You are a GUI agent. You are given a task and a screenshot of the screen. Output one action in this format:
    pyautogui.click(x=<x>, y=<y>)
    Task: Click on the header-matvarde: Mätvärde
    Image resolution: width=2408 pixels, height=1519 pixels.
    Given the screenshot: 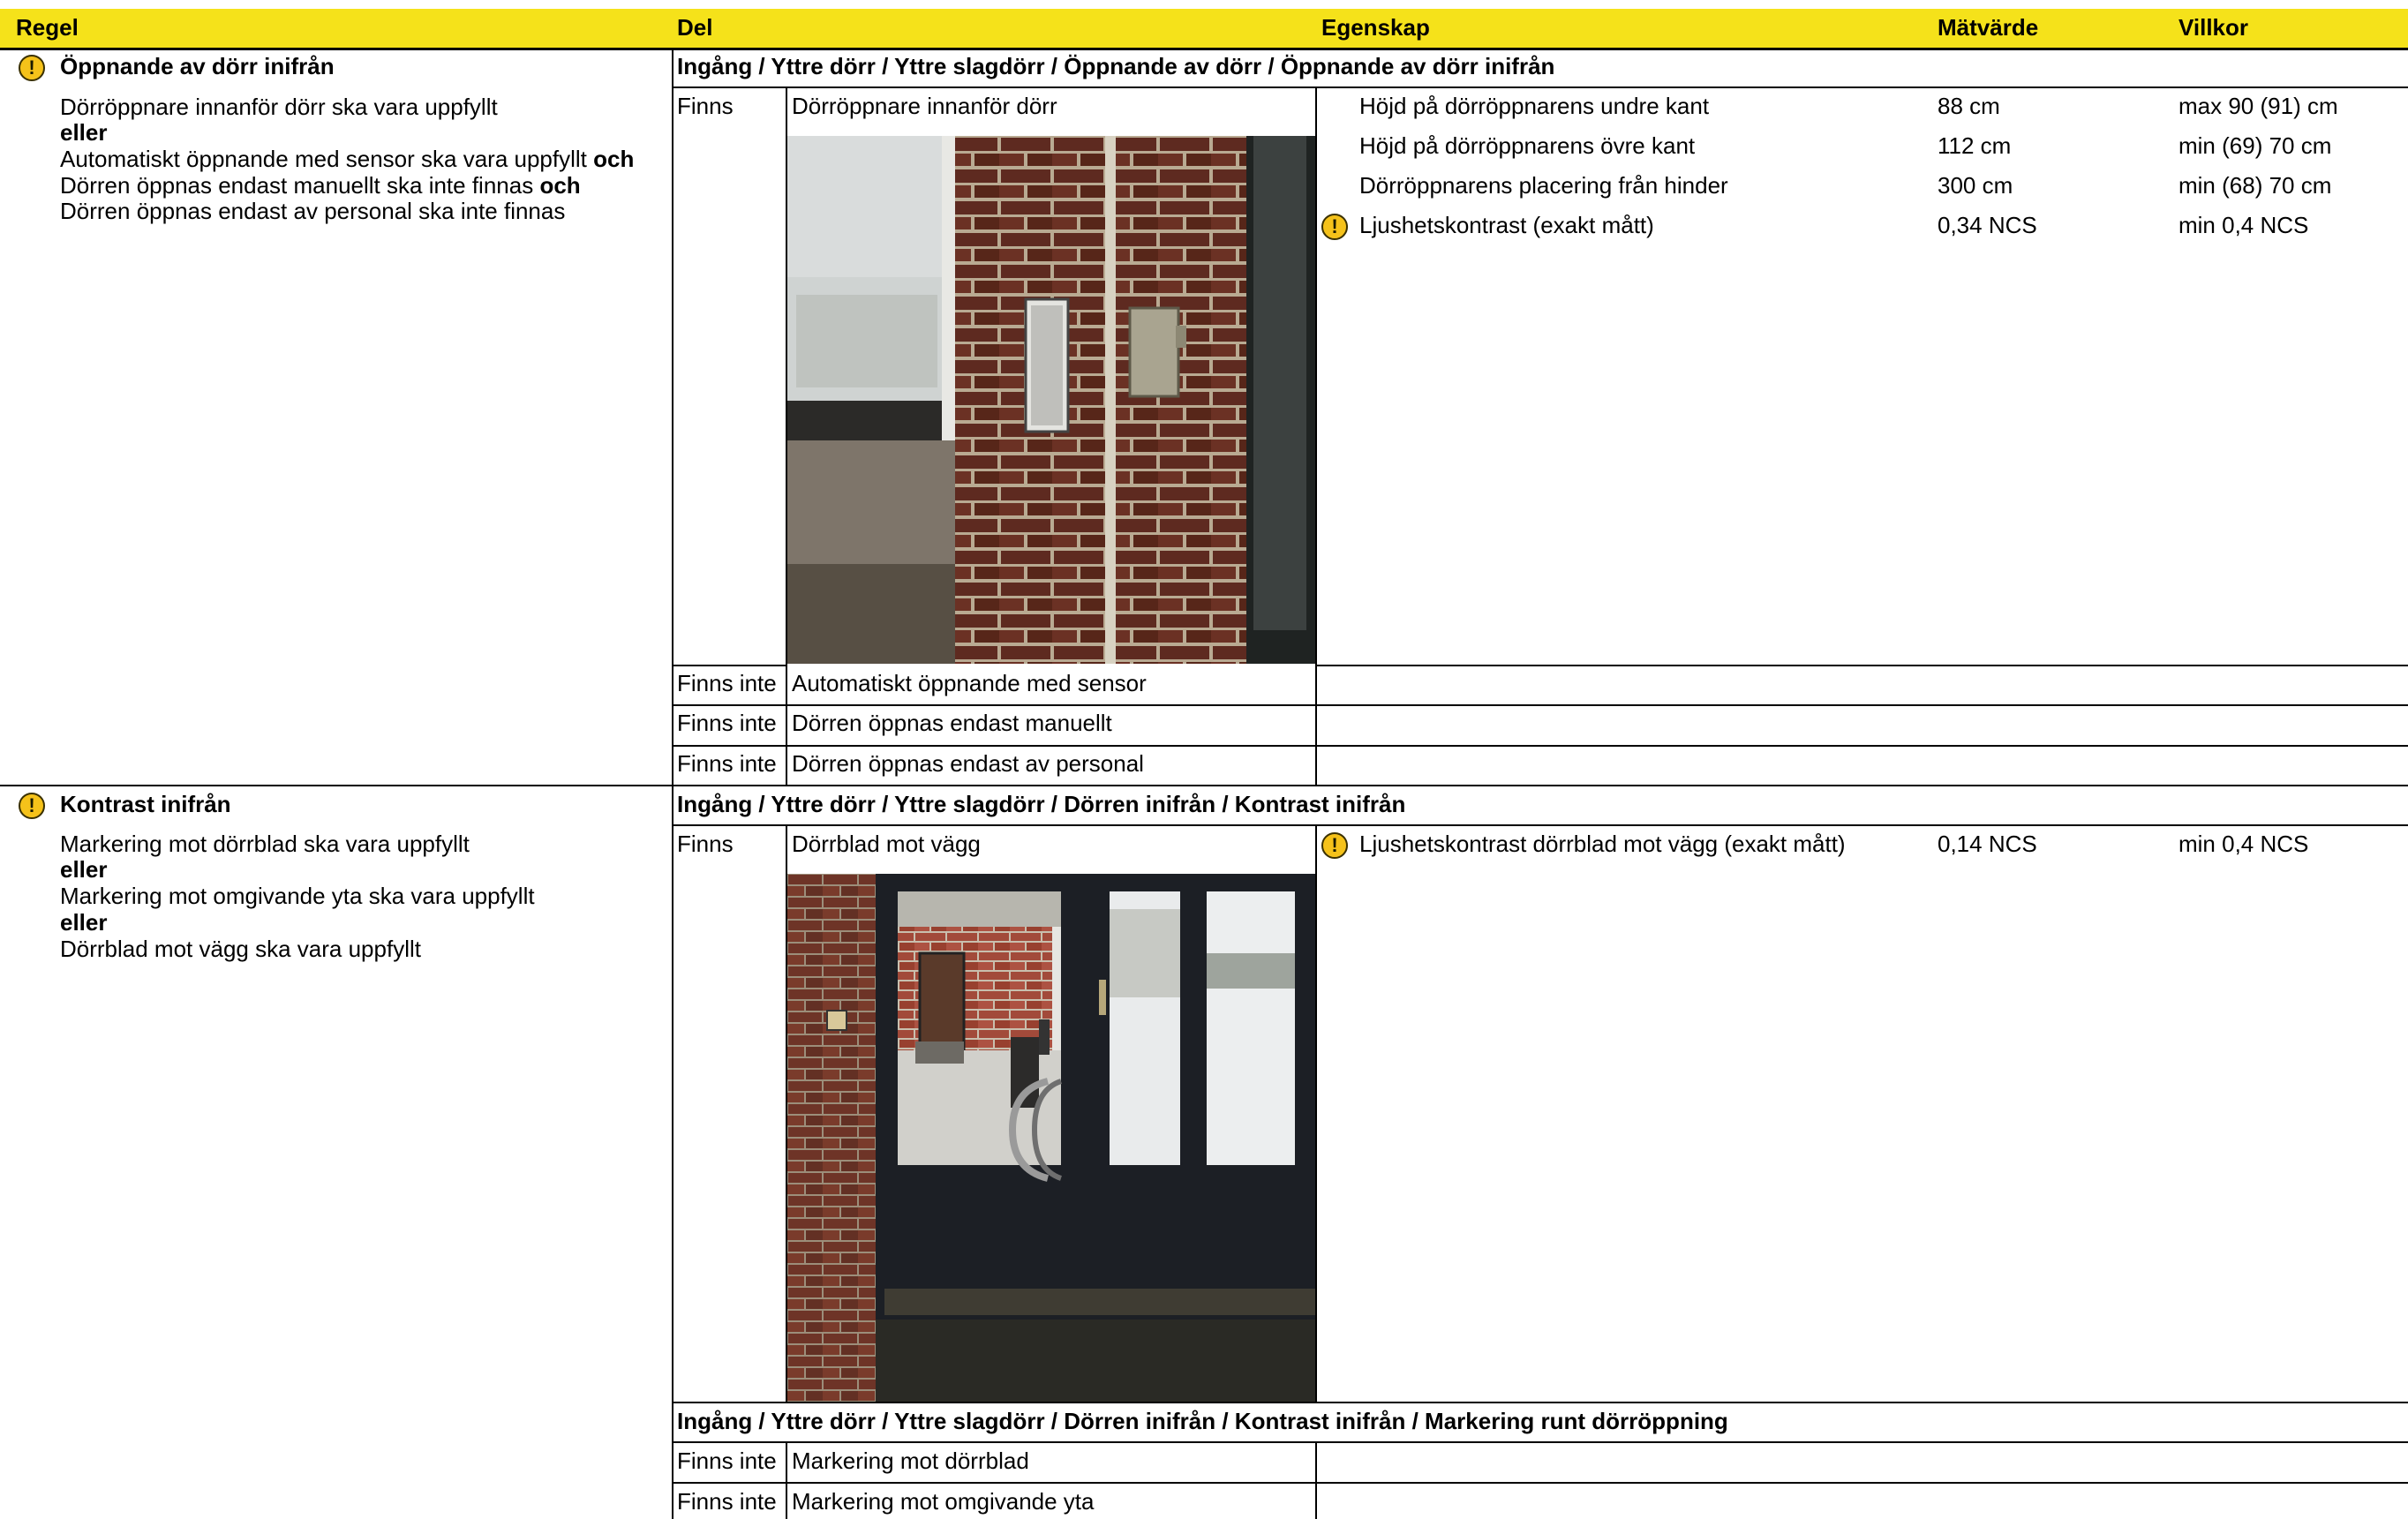 What is the action you would take?
    pyautogui.click(x=1988, y=28)
    